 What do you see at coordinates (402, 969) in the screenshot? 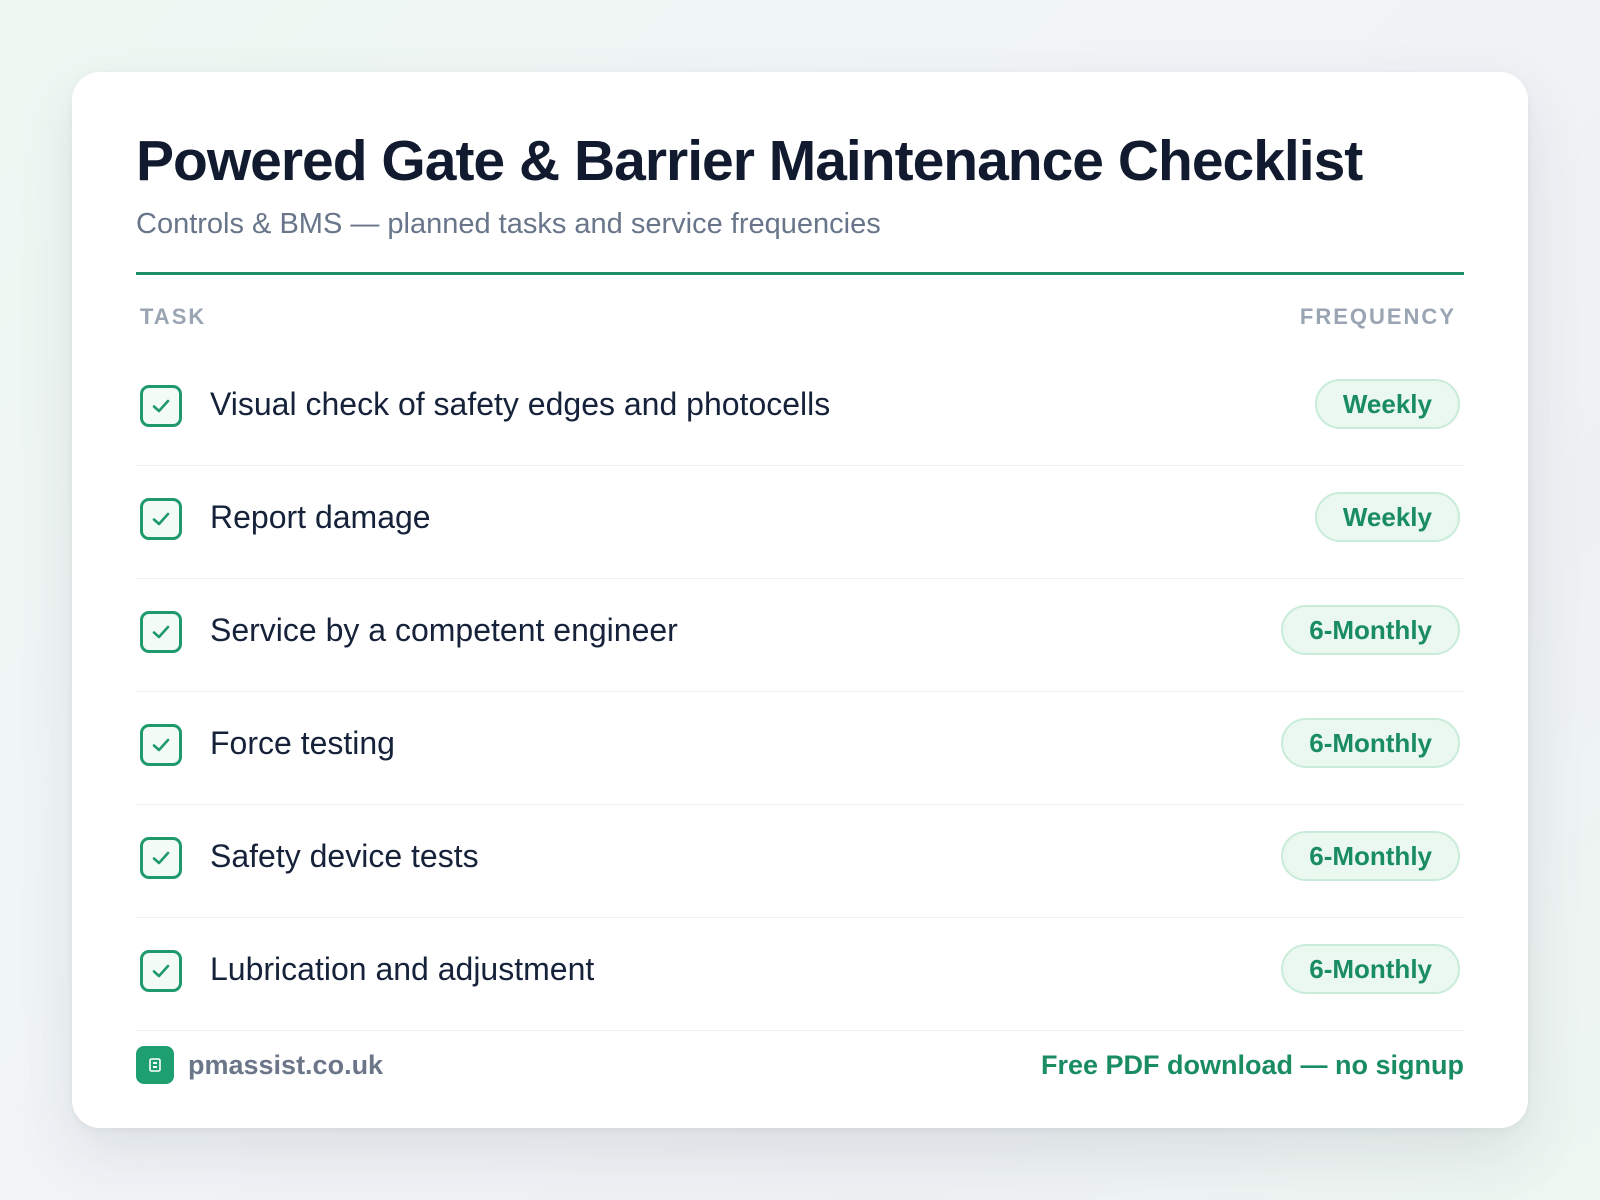
I see `task-label: Lubrication and adjustment` at bounding box center [402, 969].